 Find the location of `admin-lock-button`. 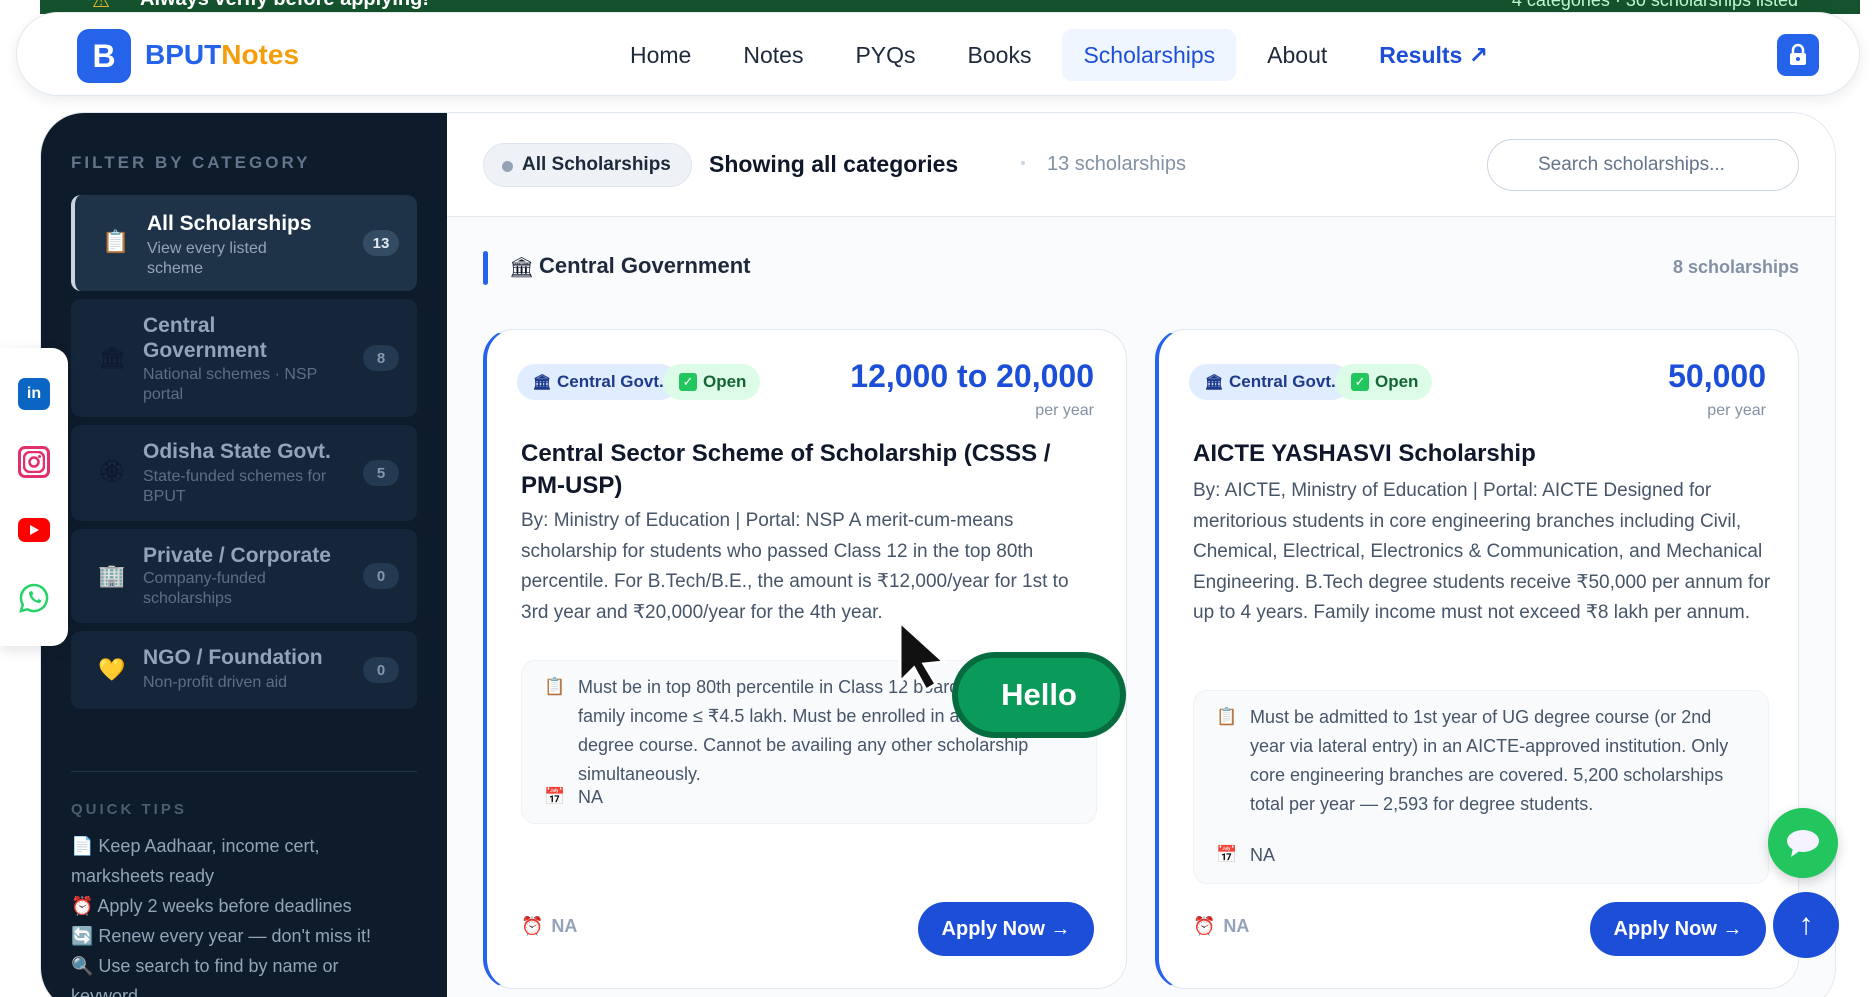

admin-lock-button is located at coordinates (1798, 55).